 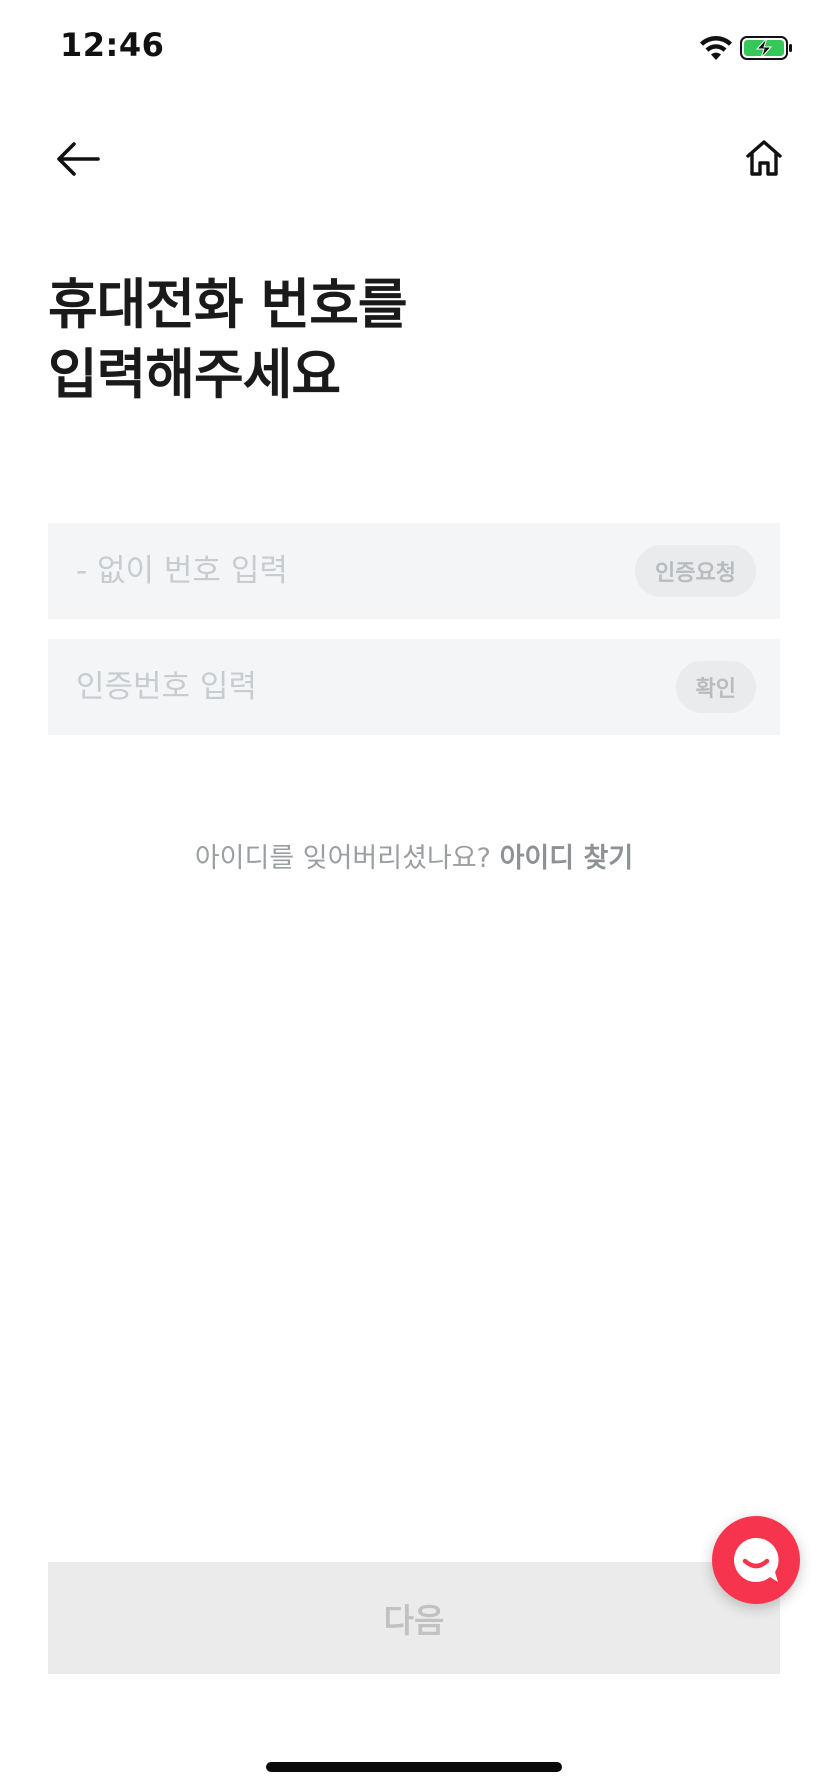 I want to click on chat-bubble-icon, so click(x=756, y=1559).